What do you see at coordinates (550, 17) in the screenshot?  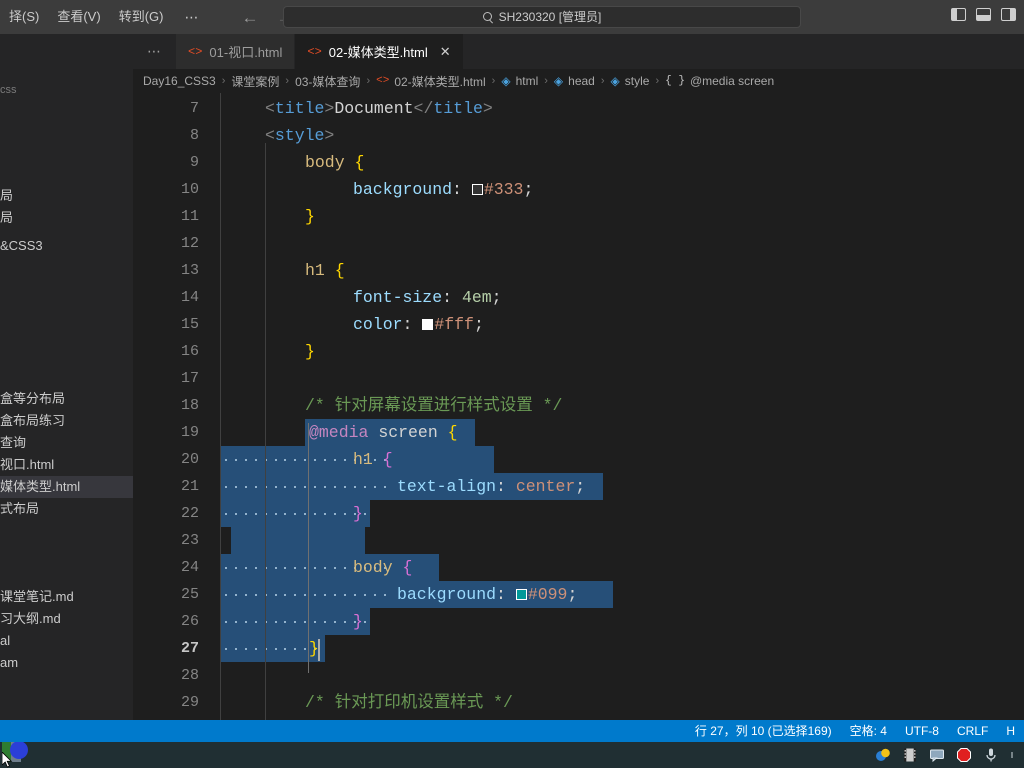 I see `search-value: SH230320 [管理员]` at bounding box center [550, 17].